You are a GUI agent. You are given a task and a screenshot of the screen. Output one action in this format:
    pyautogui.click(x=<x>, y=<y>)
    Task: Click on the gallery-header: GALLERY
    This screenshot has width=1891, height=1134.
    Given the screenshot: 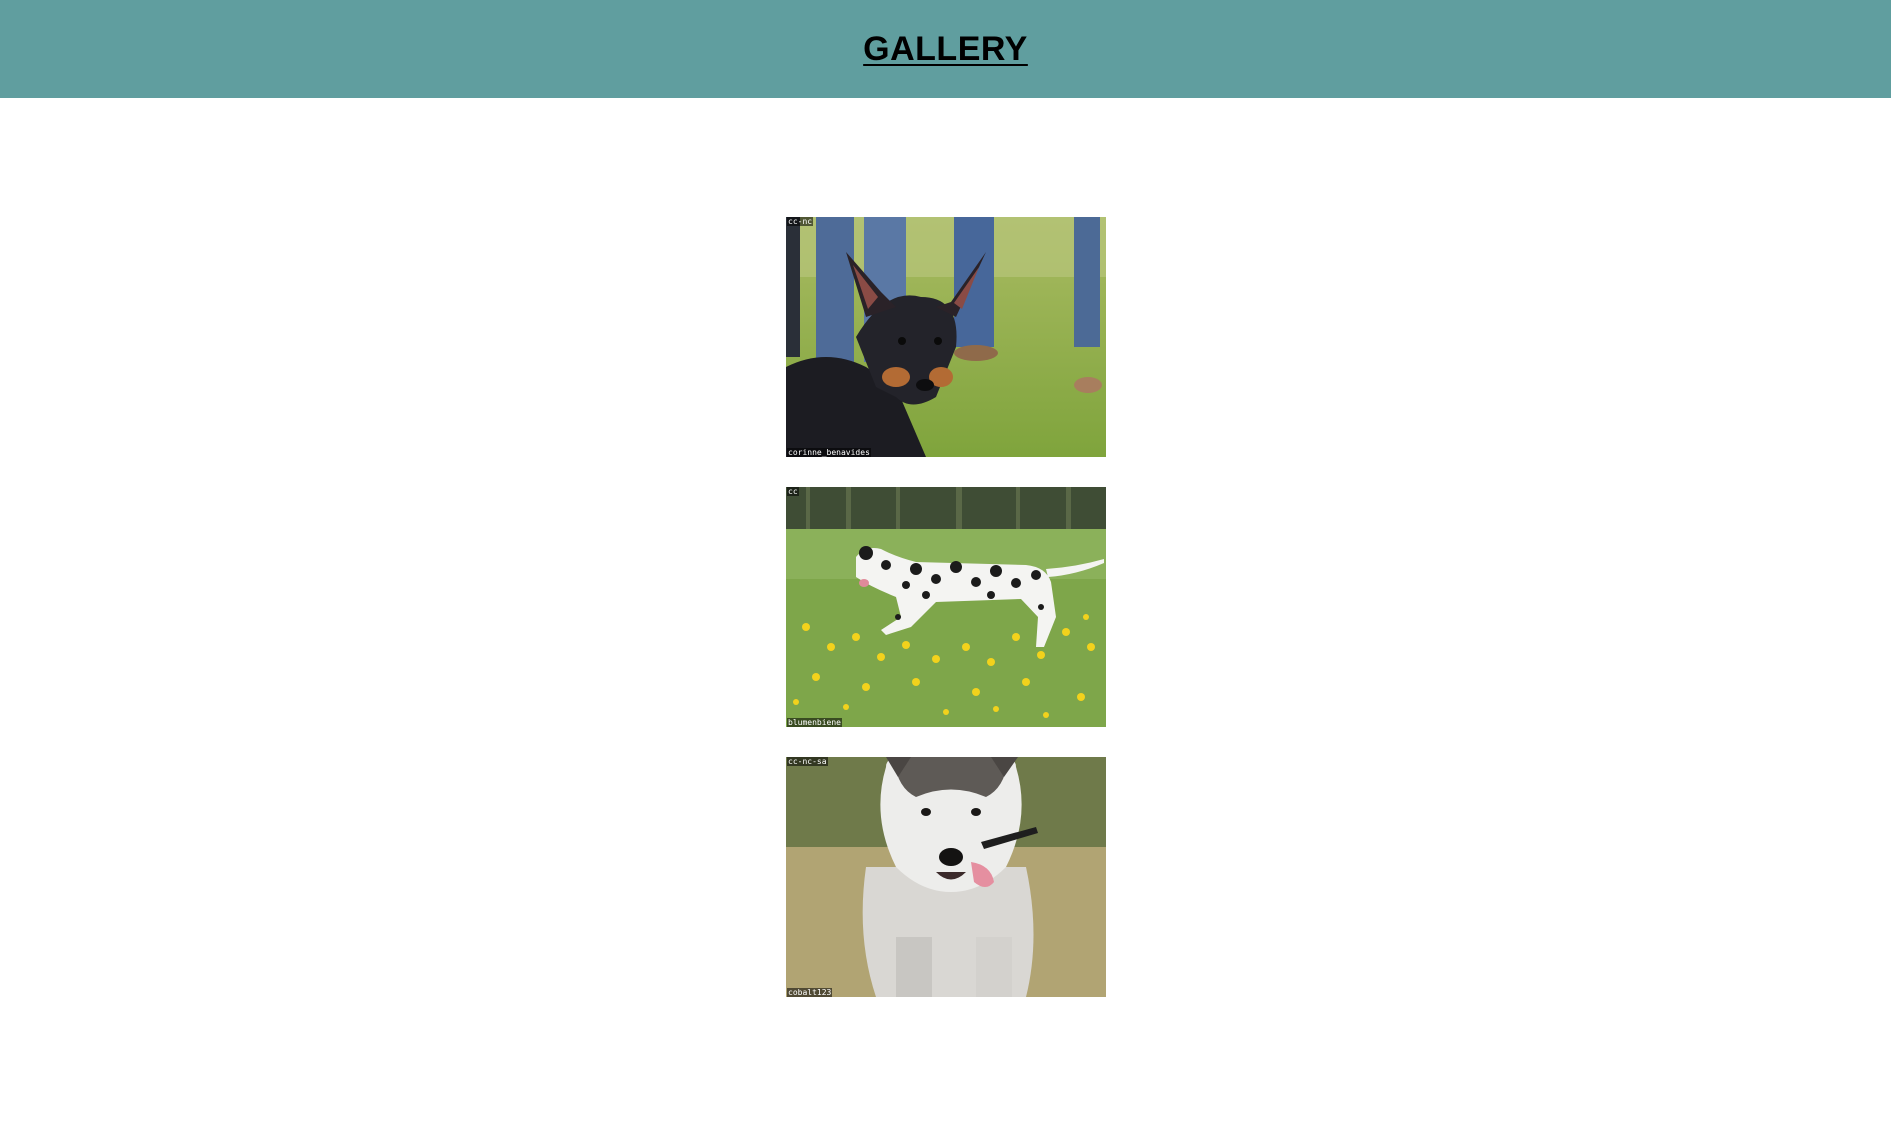 What is the action you would take?
    pyautogui.click(x=945, y=49)
    